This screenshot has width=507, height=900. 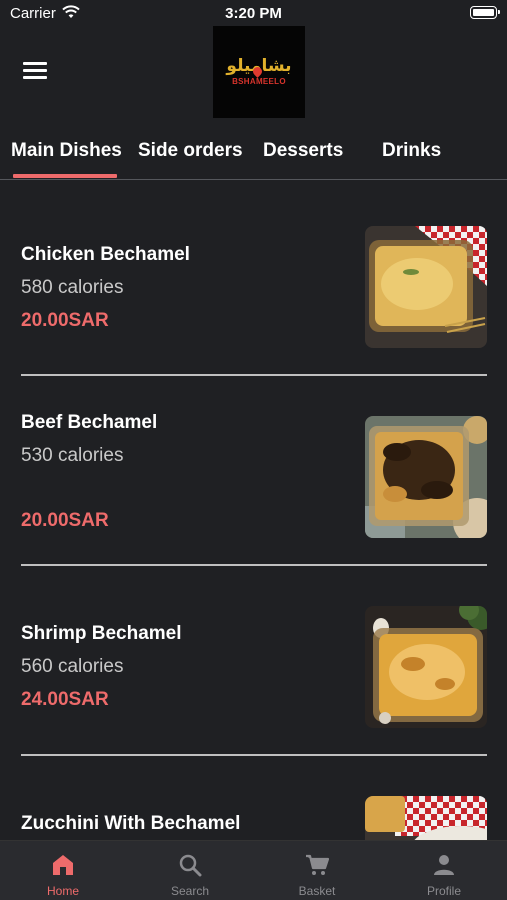 What do you see at coordinates (63, 865) in the screenshot?
I see `home-icon` at bounding box center [63, 865].